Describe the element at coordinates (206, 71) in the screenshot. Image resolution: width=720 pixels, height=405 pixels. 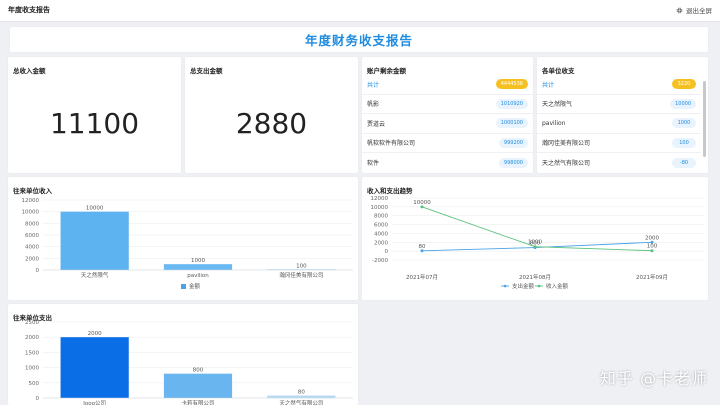
I see `kpi-expense-label: 总支出金额` at that location.